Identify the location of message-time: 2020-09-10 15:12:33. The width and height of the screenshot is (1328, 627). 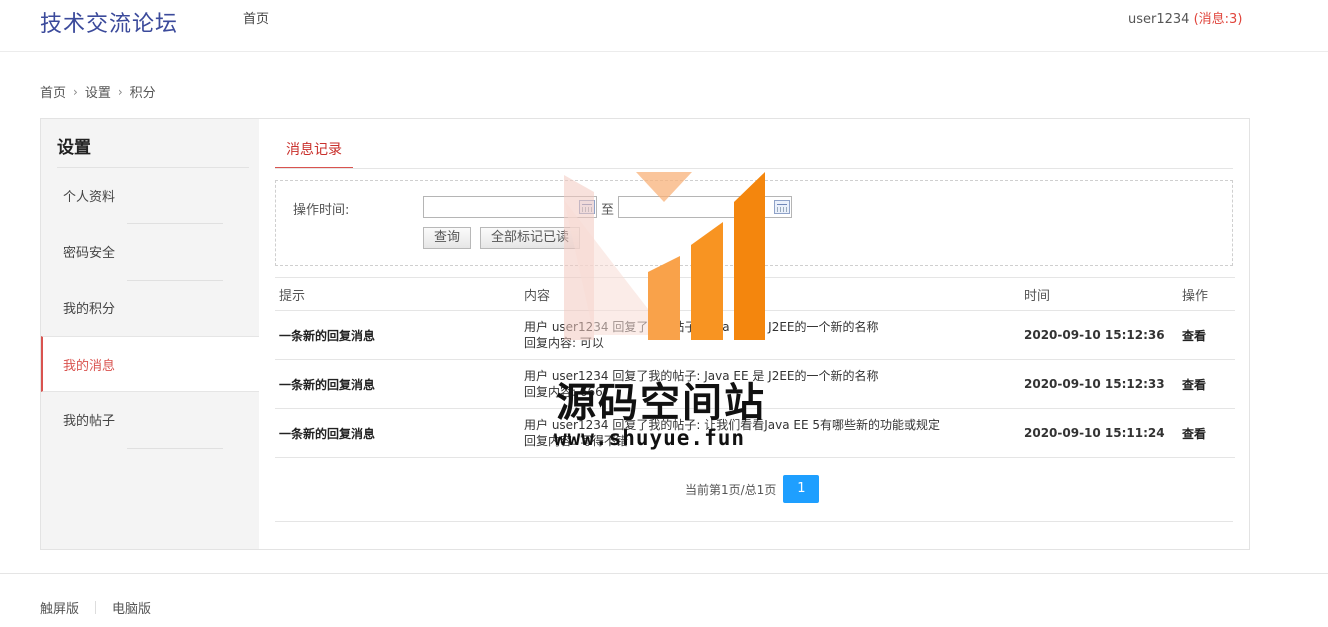
(1099, 384).